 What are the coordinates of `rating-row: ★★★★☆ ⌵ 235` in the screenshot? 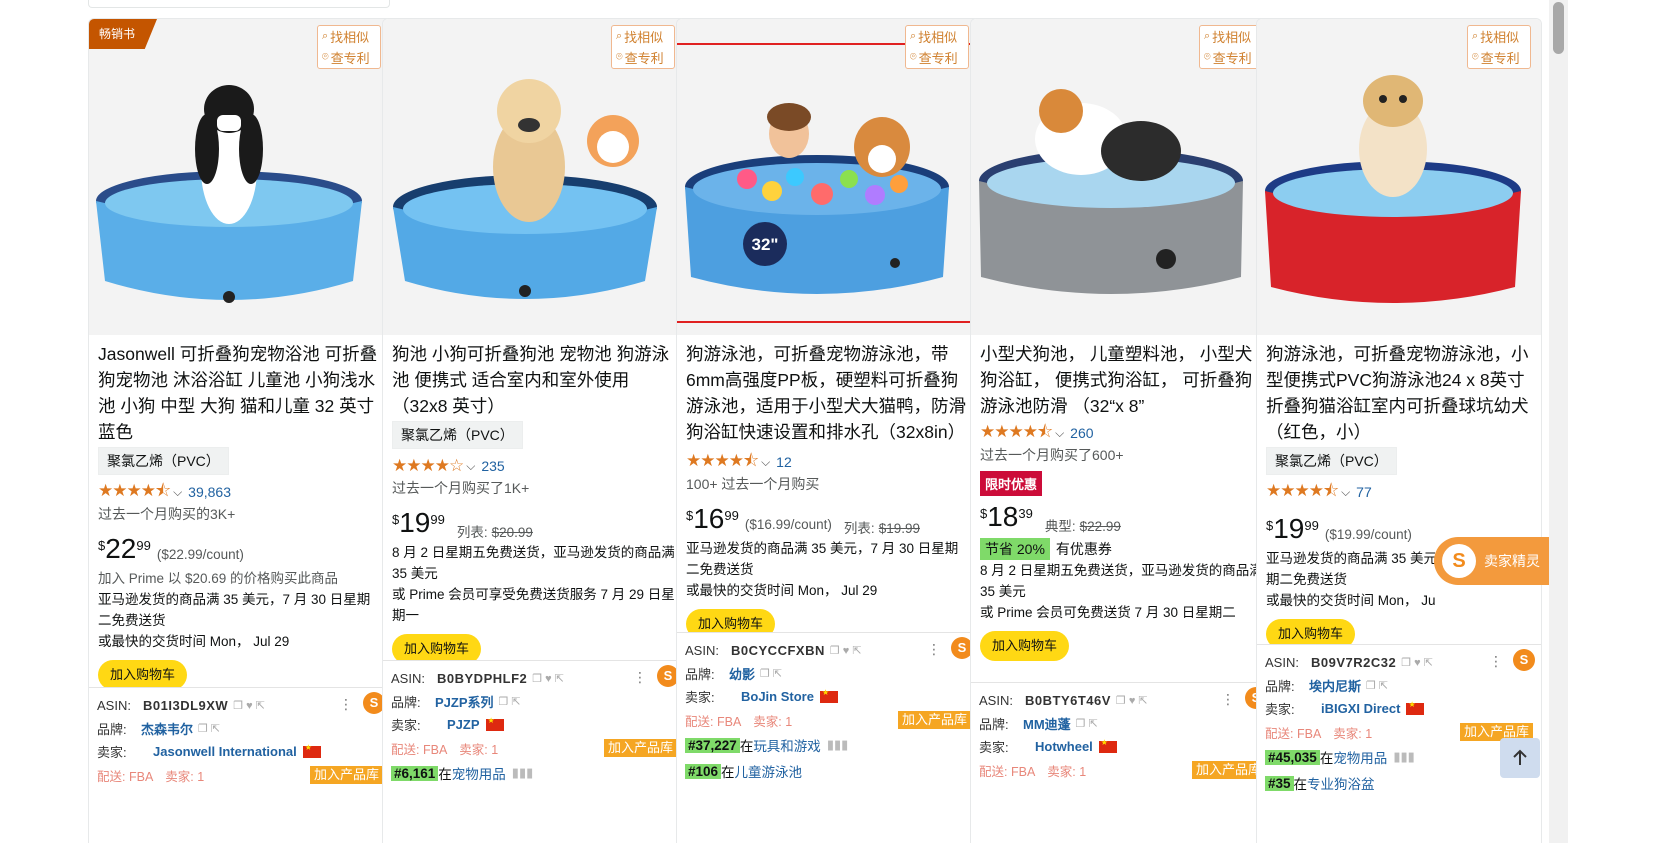 It's located at (534, 466).